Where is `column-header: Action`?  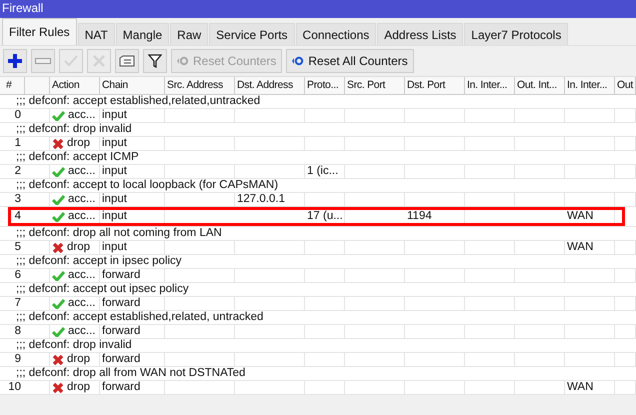 column-header: Action is located at coordinates (75, 85).